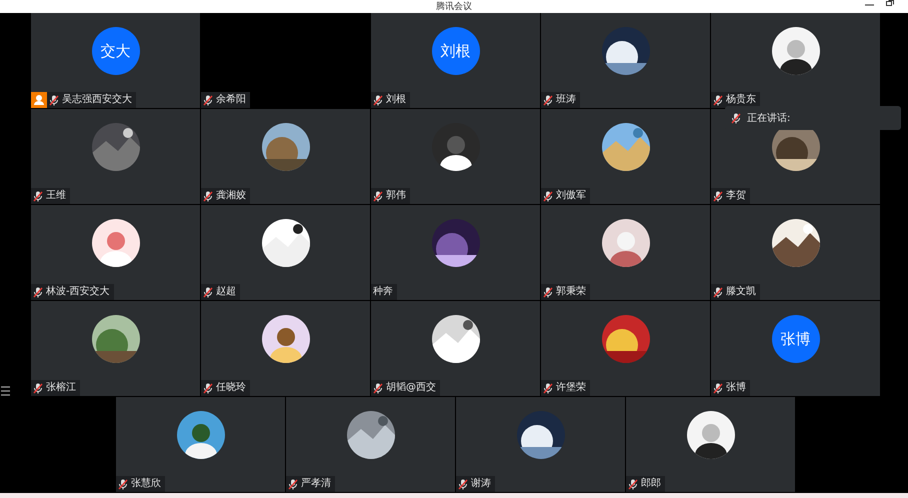 Image resolution: width=908 pixels, height=498 pixels. Describe the element at coordinates (625, 348) in the screenshot. I see `participant-tile: 许堡荣` at that location.